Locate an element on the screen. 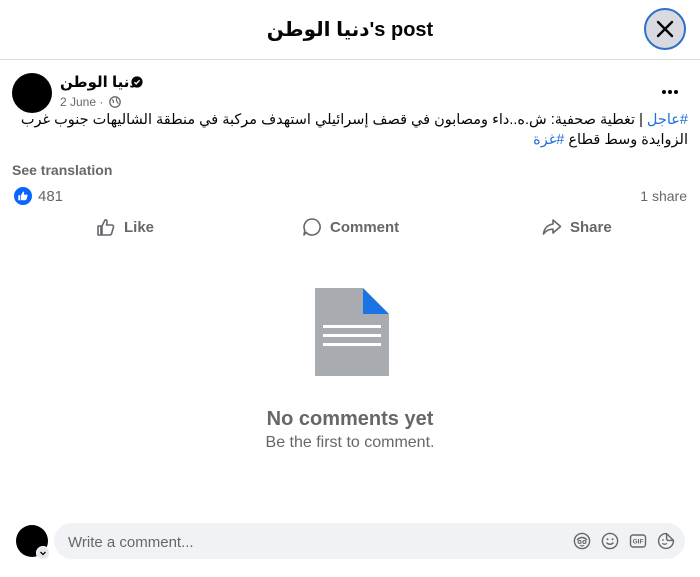  like-reaction-icon is located at coordinates (23, 196).